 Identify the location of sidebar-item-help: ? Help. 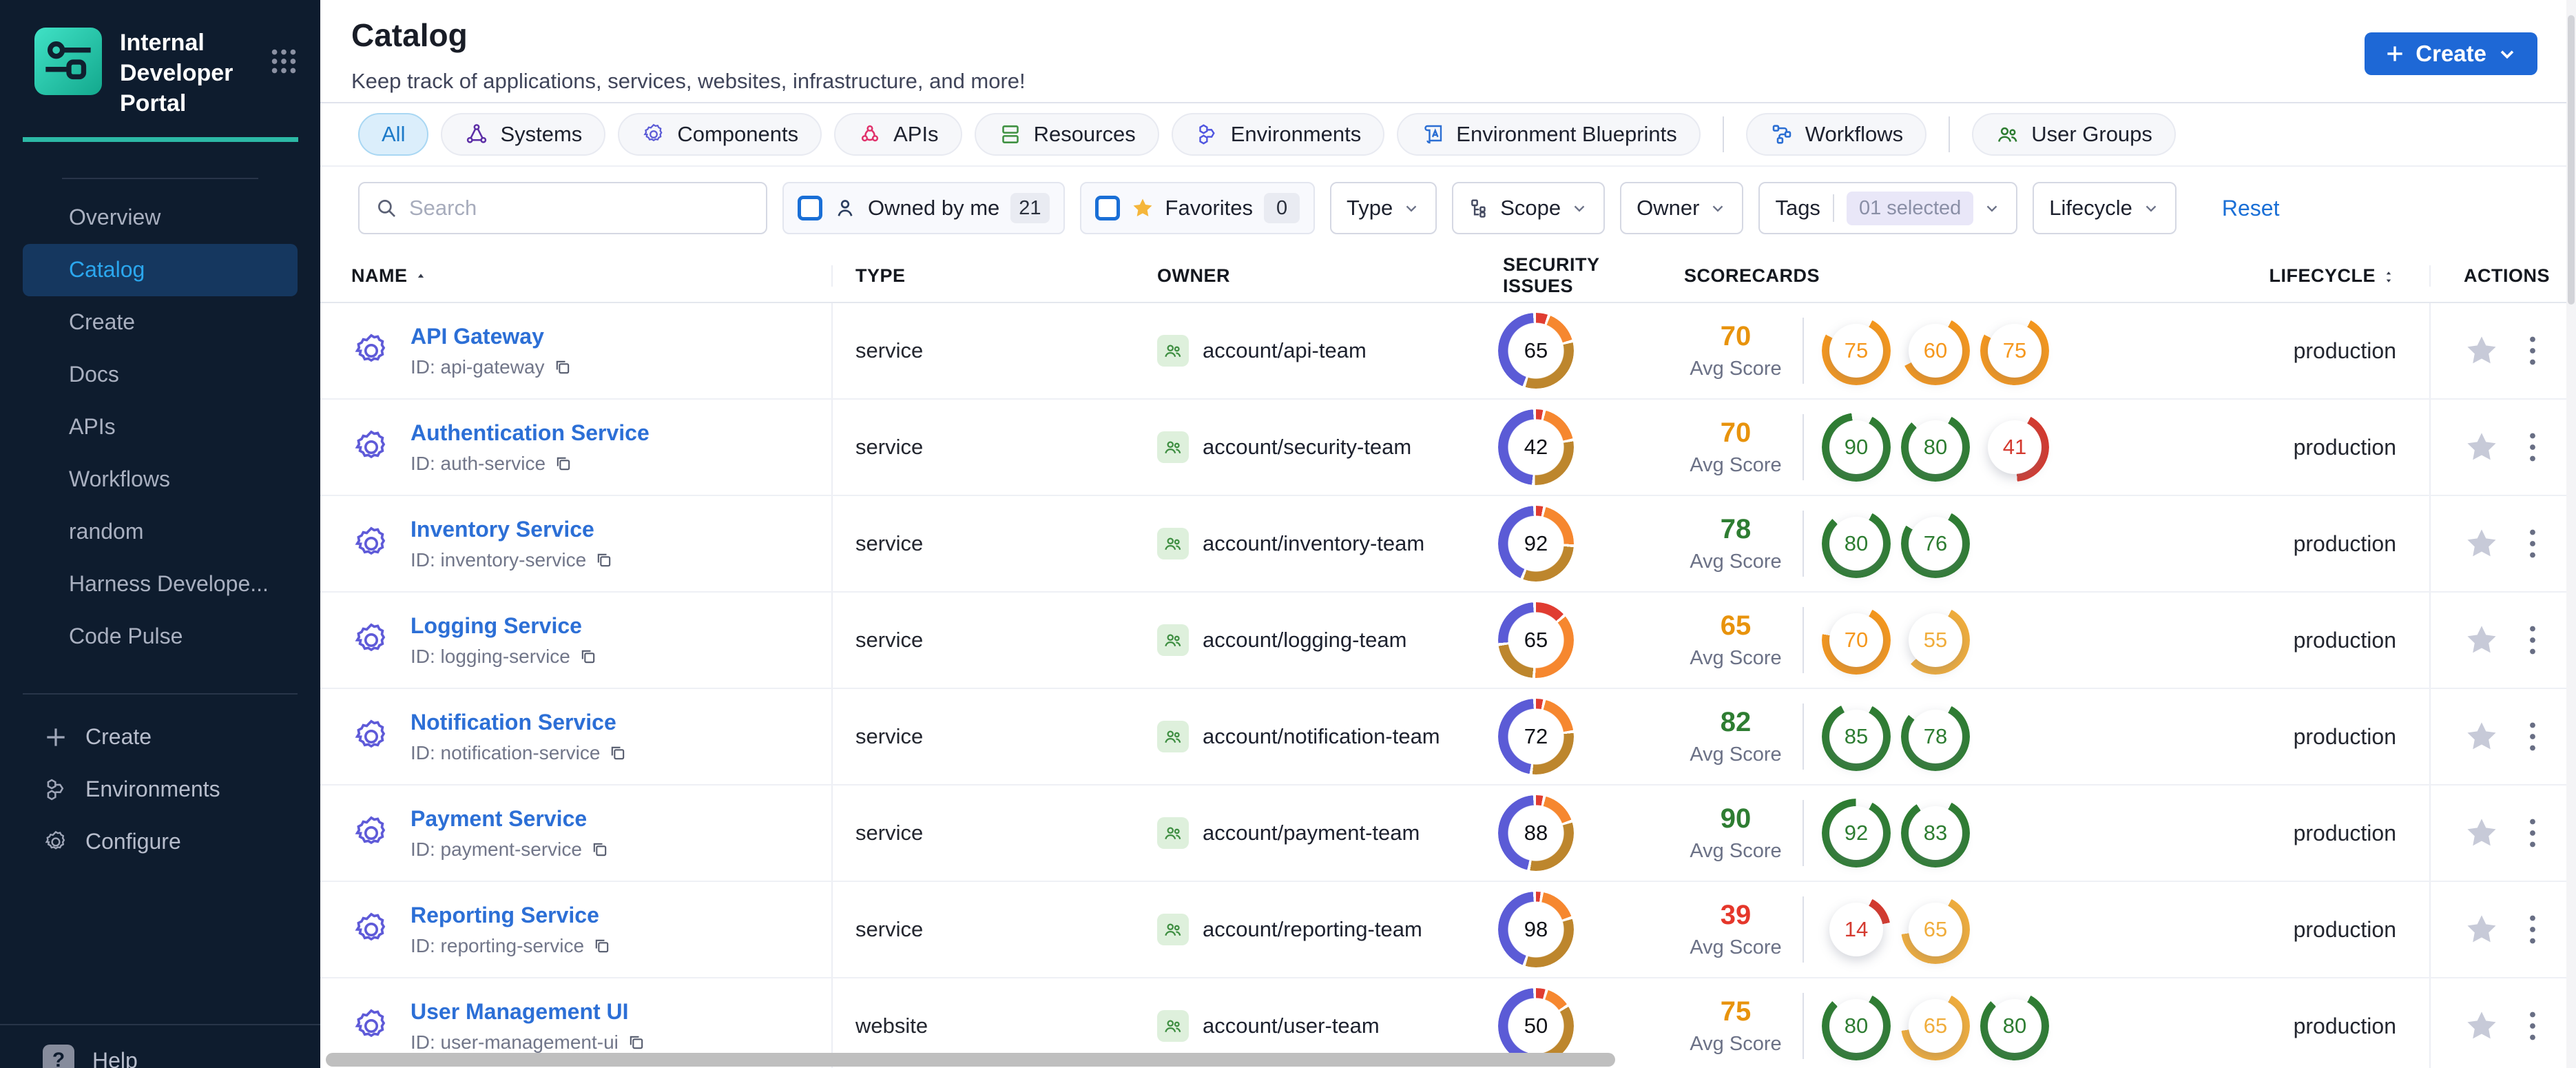
(91, 1056).